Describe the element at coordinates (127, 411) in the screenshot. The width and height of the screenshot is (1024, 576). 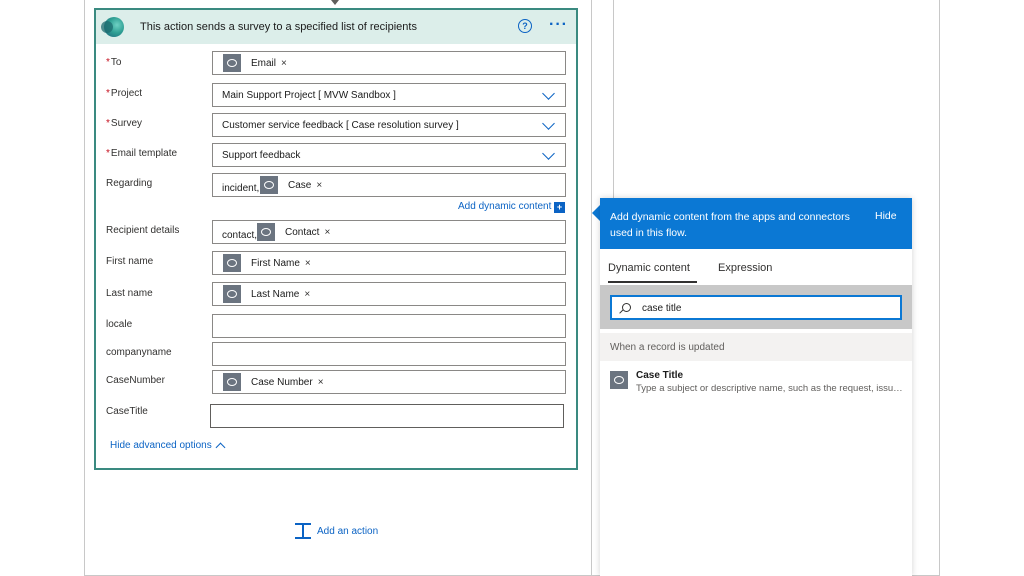
I see `casetitle-label: CaseTitle` at that location.